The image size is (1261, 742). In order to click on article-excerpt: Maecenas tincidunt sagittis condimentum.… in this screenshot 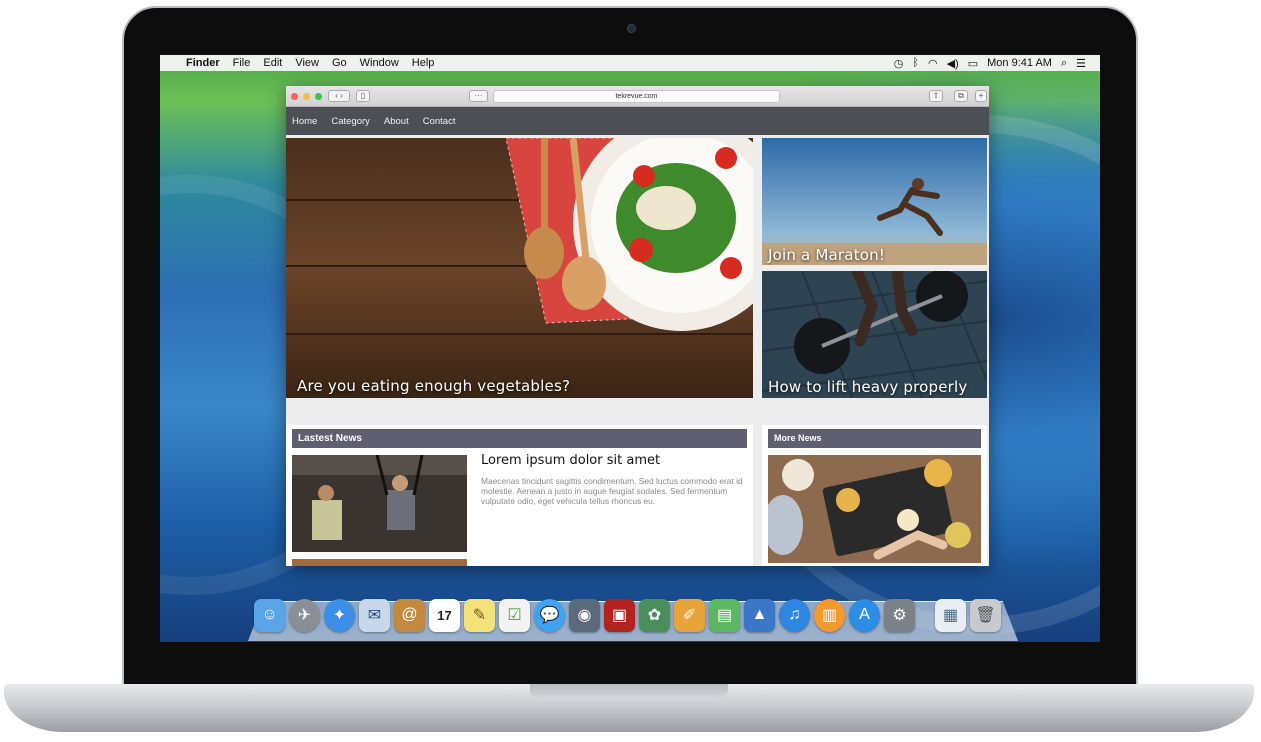, I will do `click(612, 491)`.